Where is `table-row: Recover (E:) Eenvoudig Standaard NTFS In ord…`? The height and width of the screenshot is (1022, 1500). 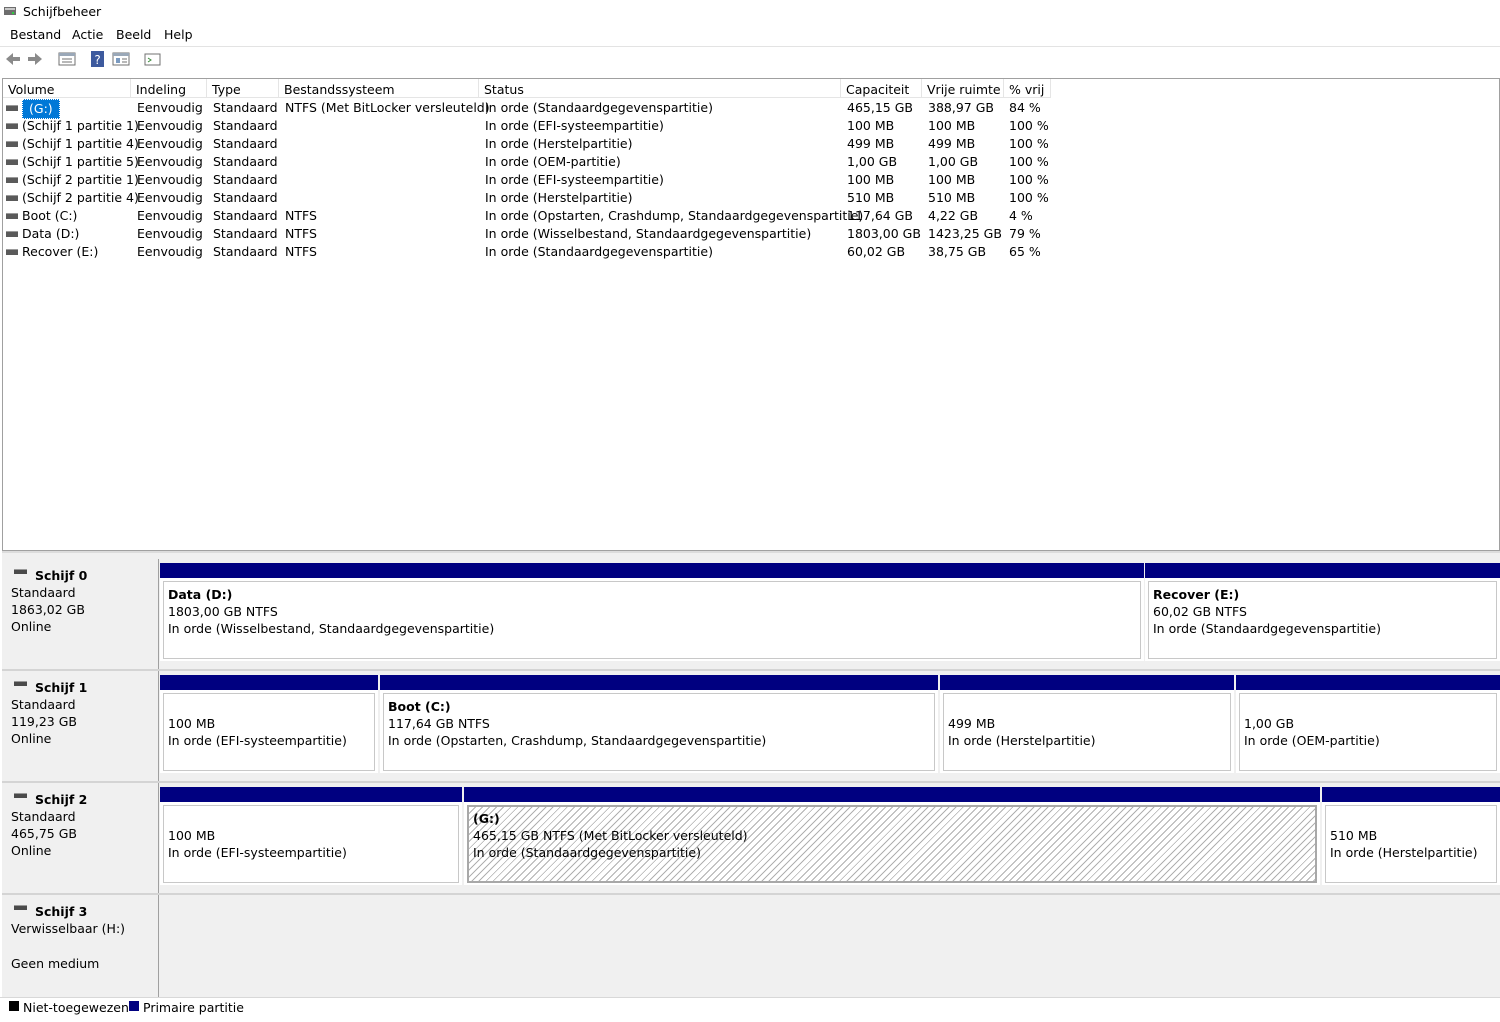
table-row: Recover (E:) Eenvoudig Standaard NTFS In ord… is located at coordinates (751, 252).